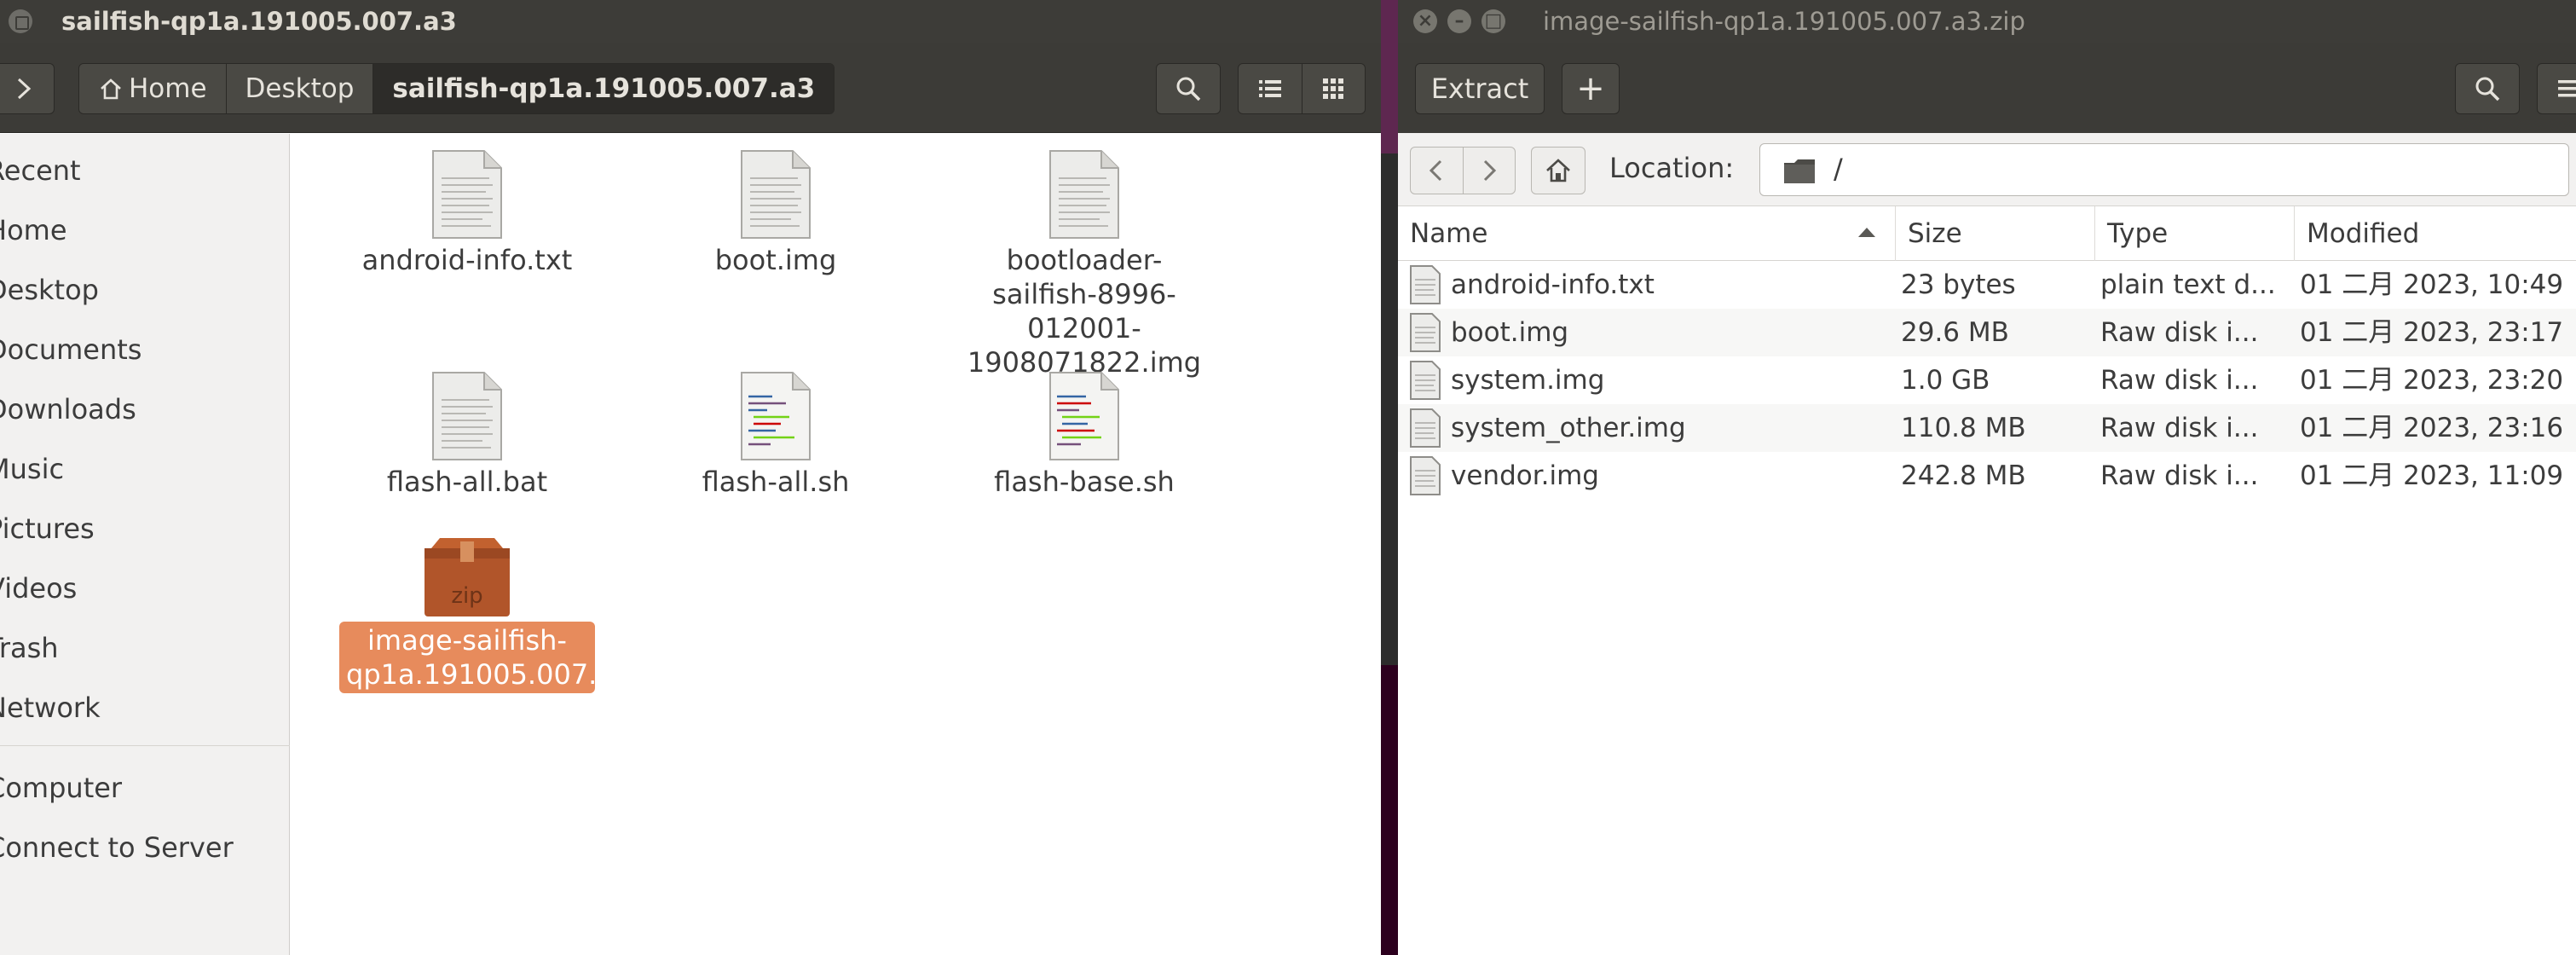  What do you see at coordinates (29, 648) in the screenshot?
I see `sidebar-item-label: Trash` at bounding box center [29, 648].